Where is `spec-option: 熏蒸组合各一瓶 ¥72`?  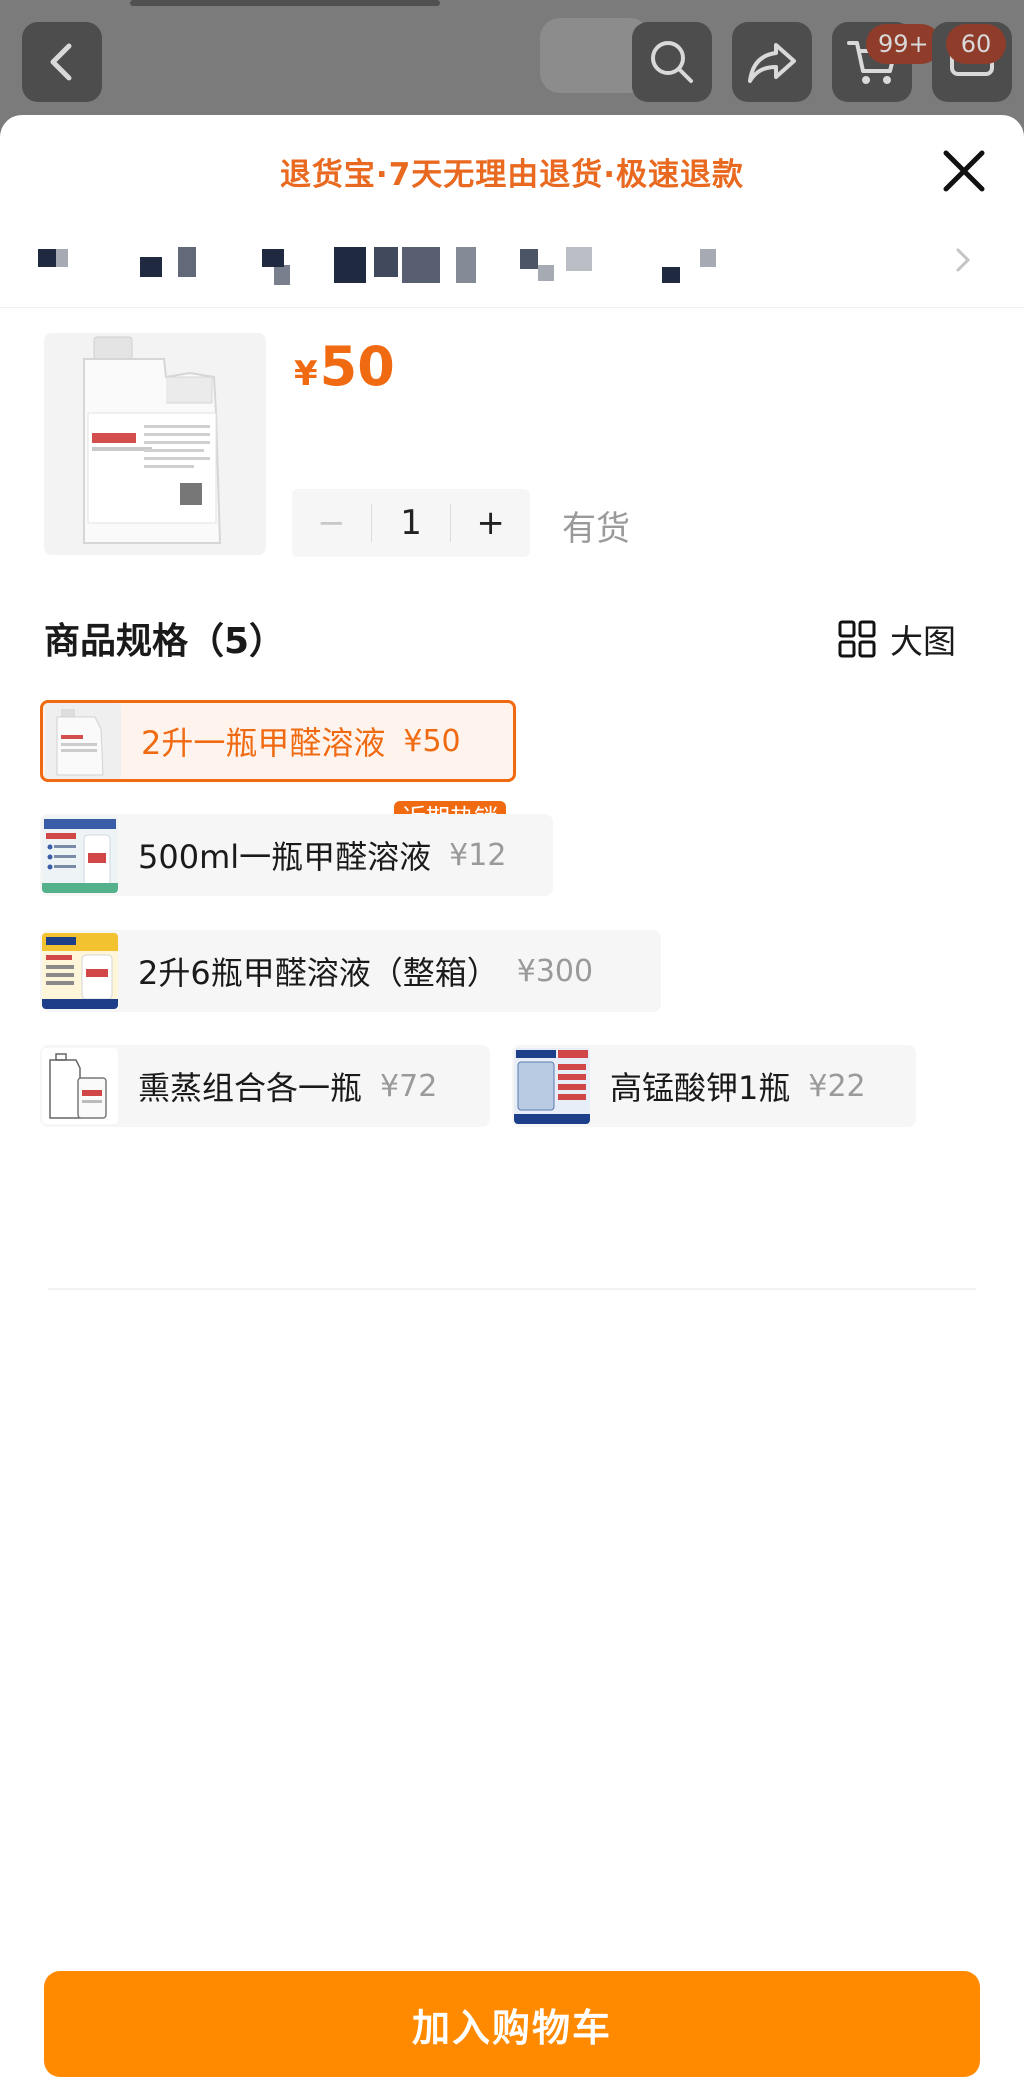 spec-option: 熏蒸组合各一瓶 ¥72 is located at coordinates (265, 1086).